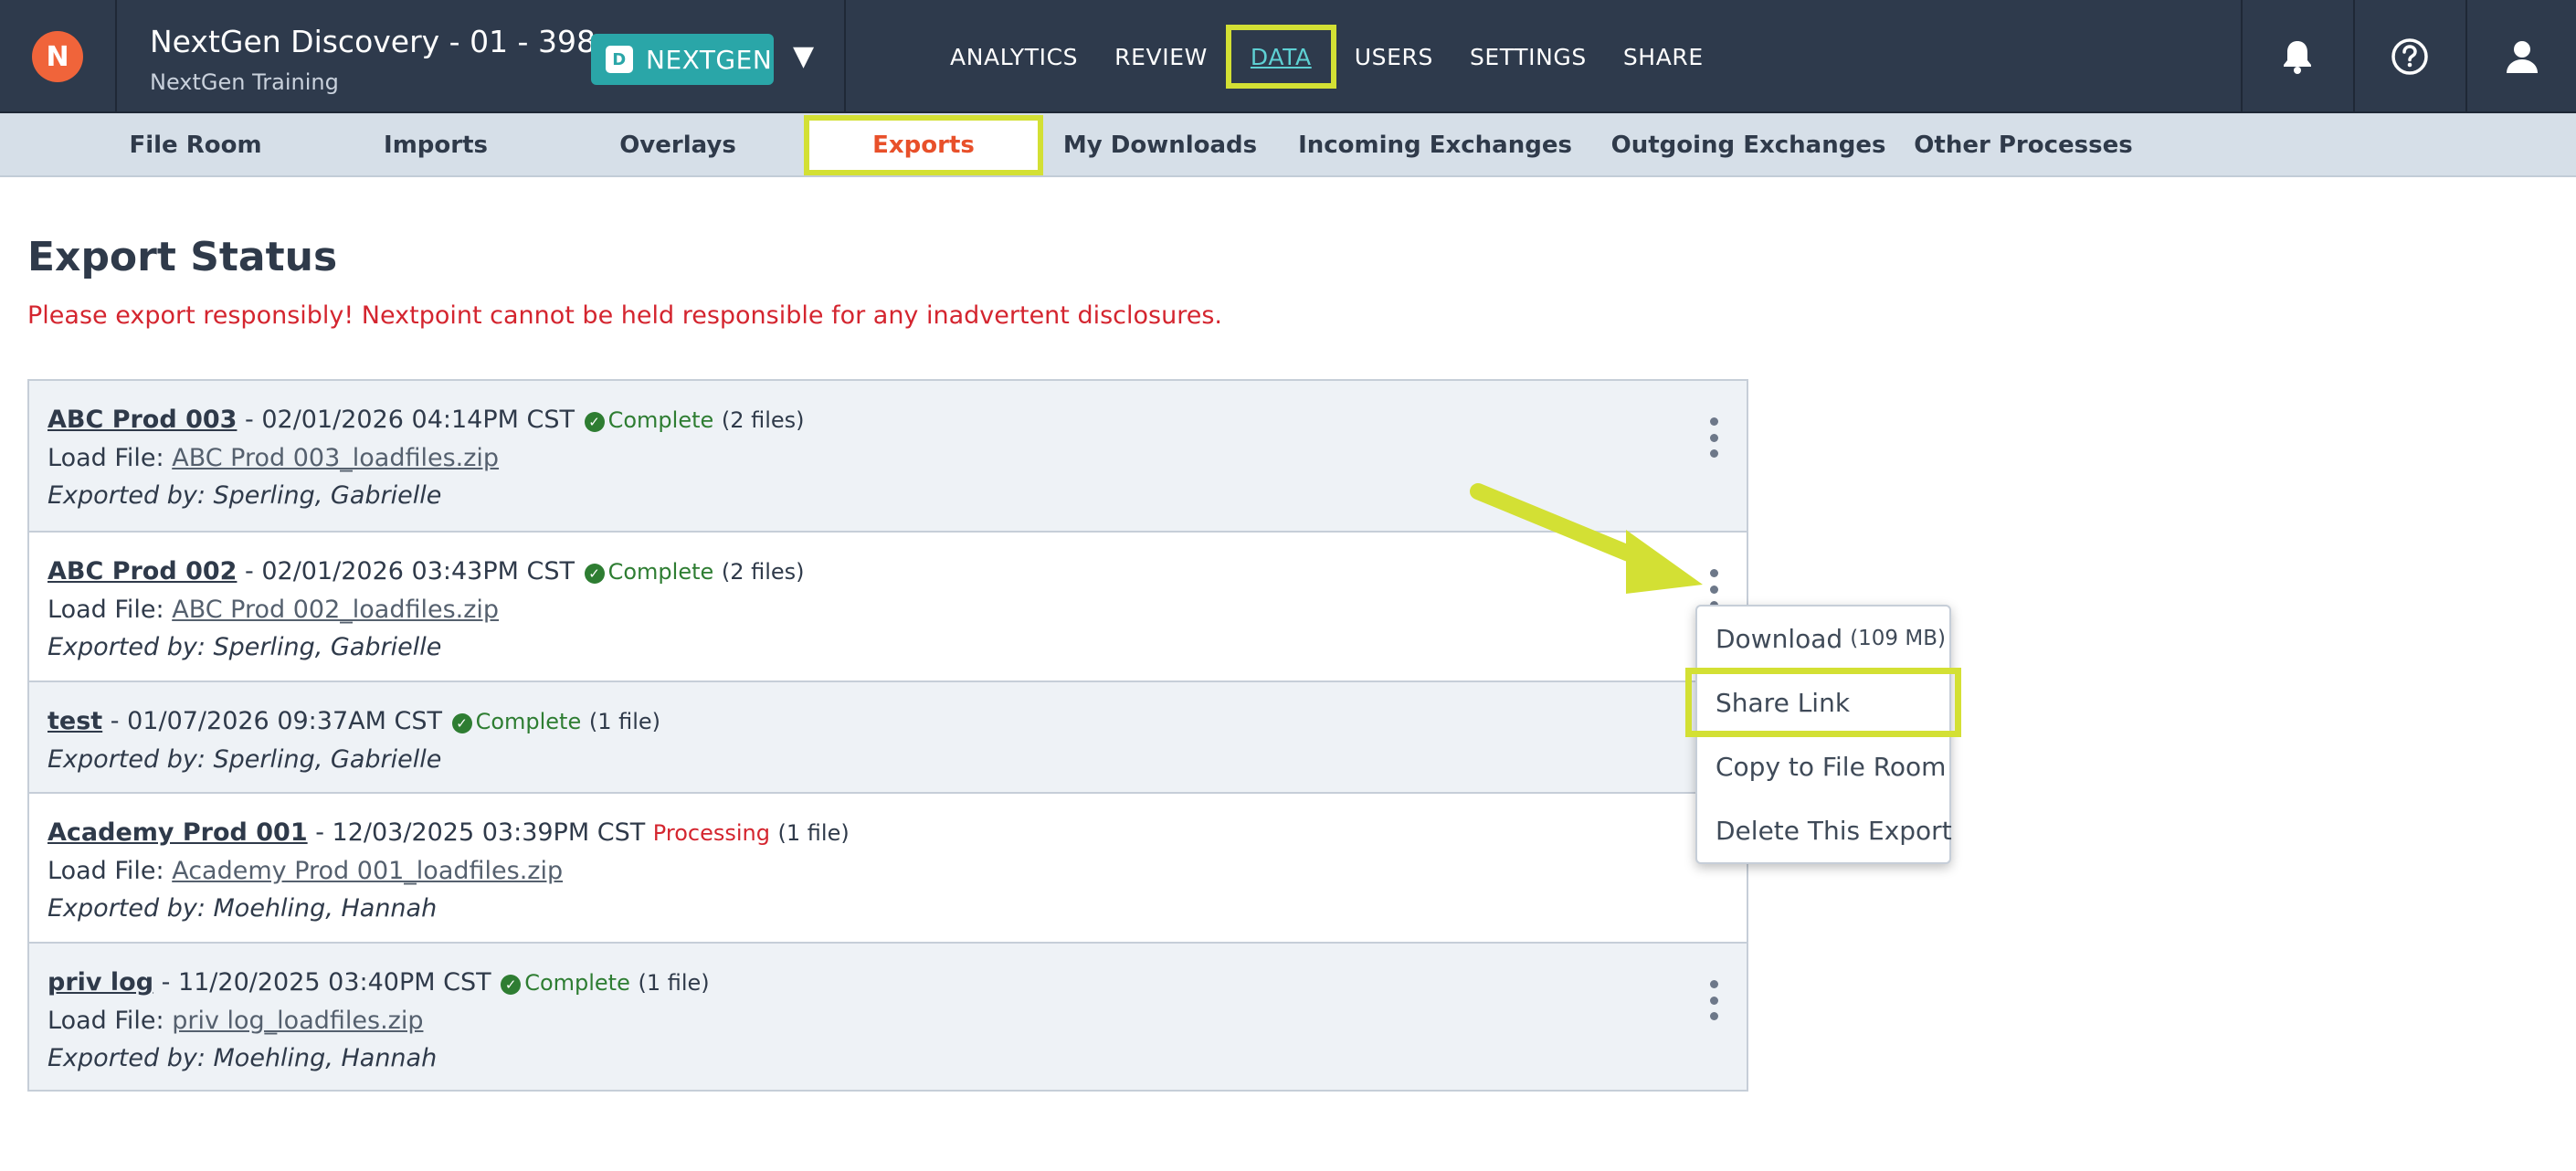 This screenshot has height=1171, width=2576. What do you see at coordinates (75, 721) in the screenshot?
I see `export-name-link: test` at bounding box center [75, 721].